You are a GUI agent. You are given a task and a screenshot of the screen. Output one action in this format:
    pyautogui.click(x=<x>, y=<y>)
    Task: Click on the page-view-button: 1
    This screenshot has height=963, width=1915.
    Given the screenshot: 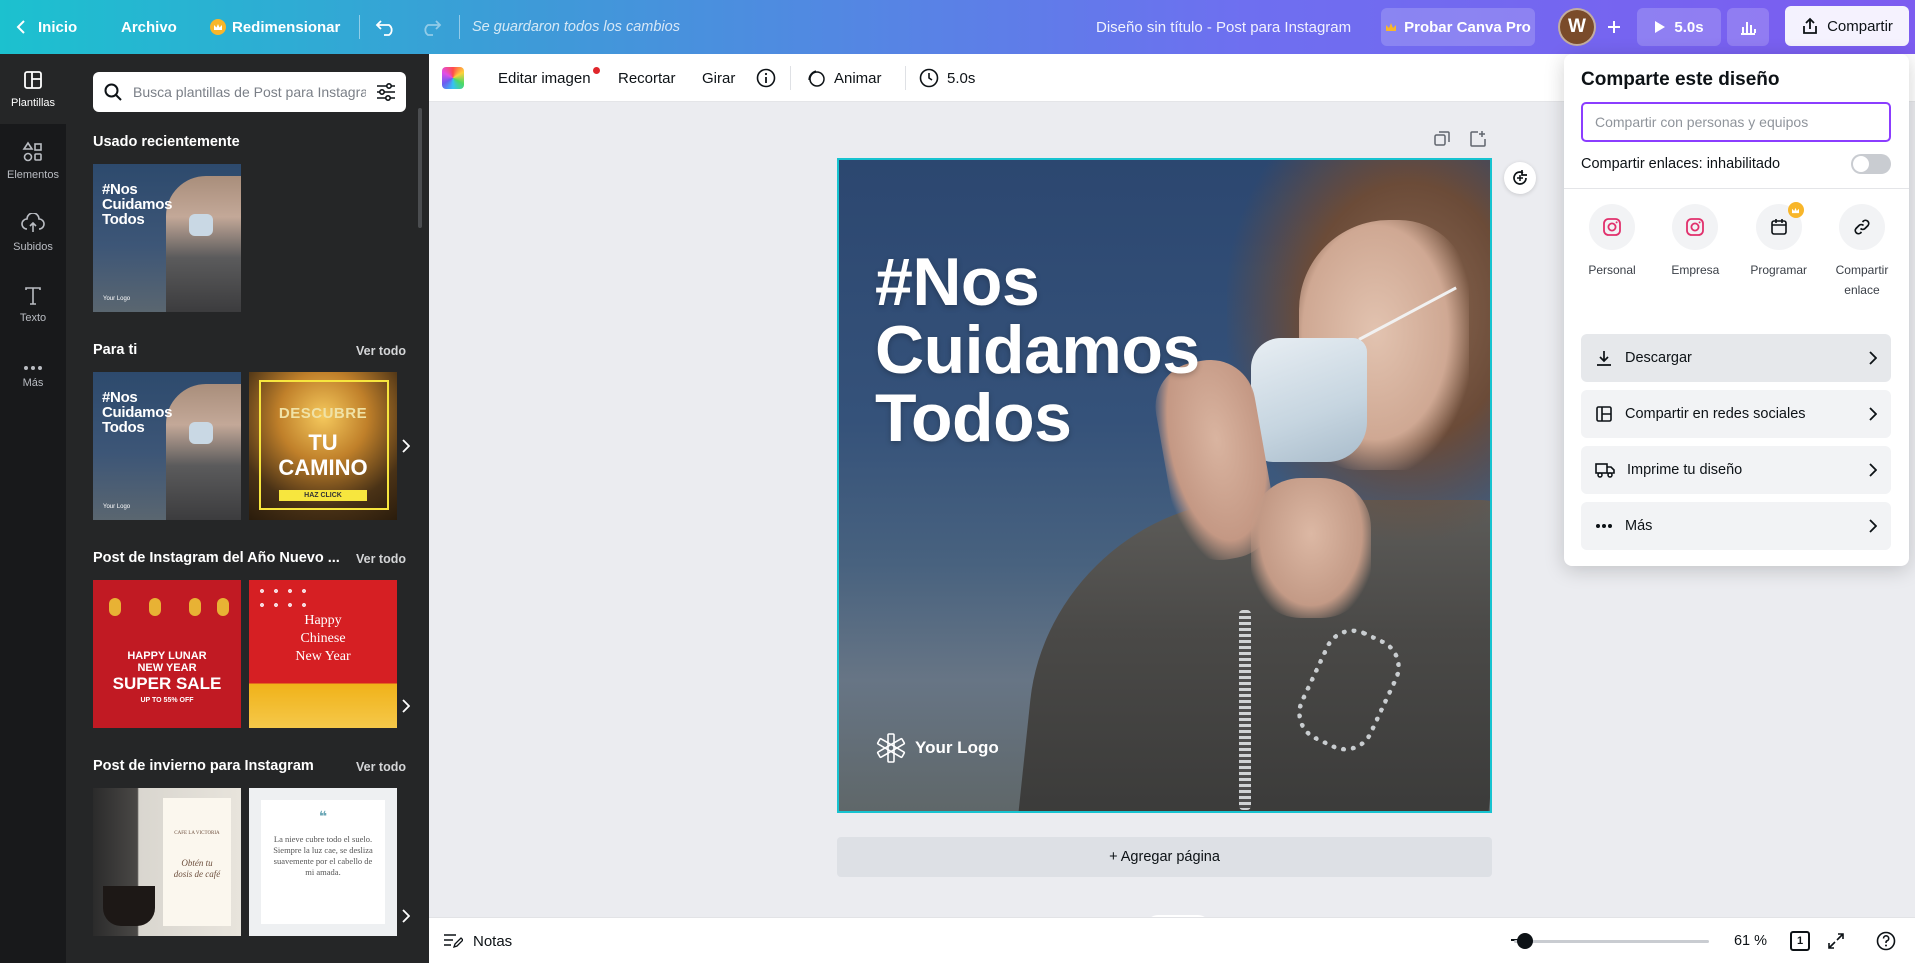 What is the action you would take?
    pyautogui.click(x=1800, y=940)
    